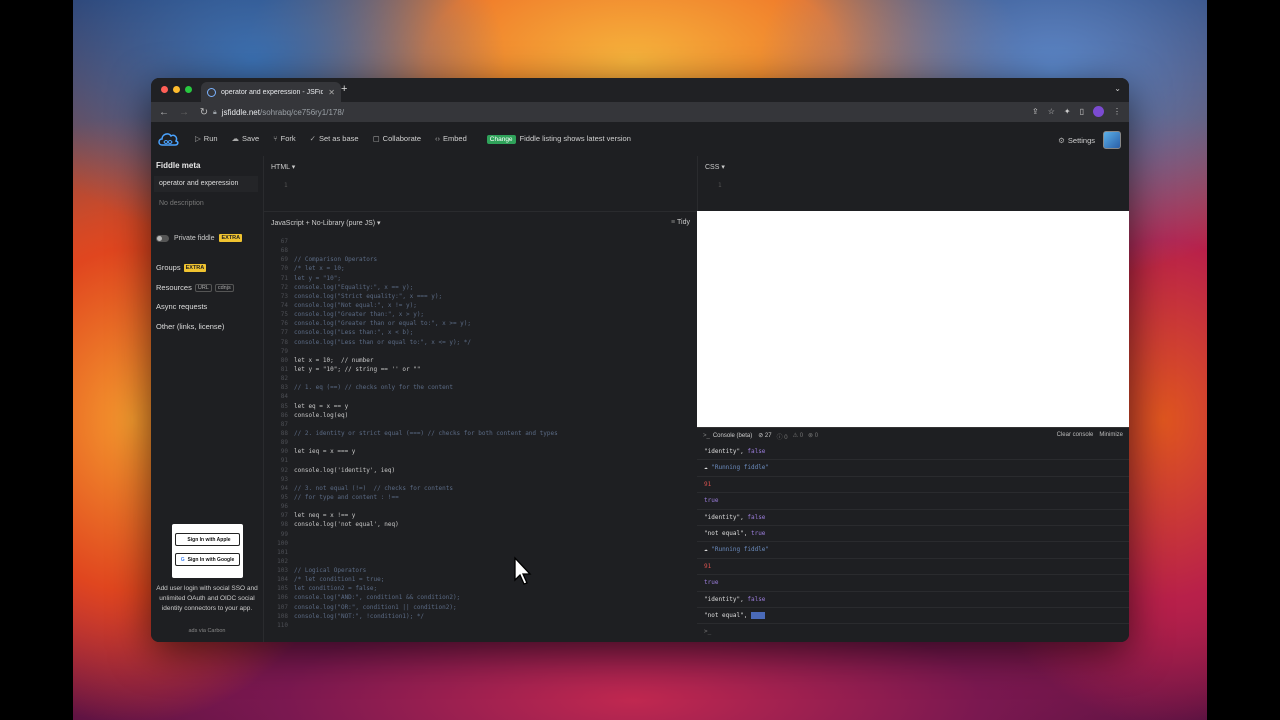  I want to click on settings-button: ⚙ Settings, so click(1076, 140).